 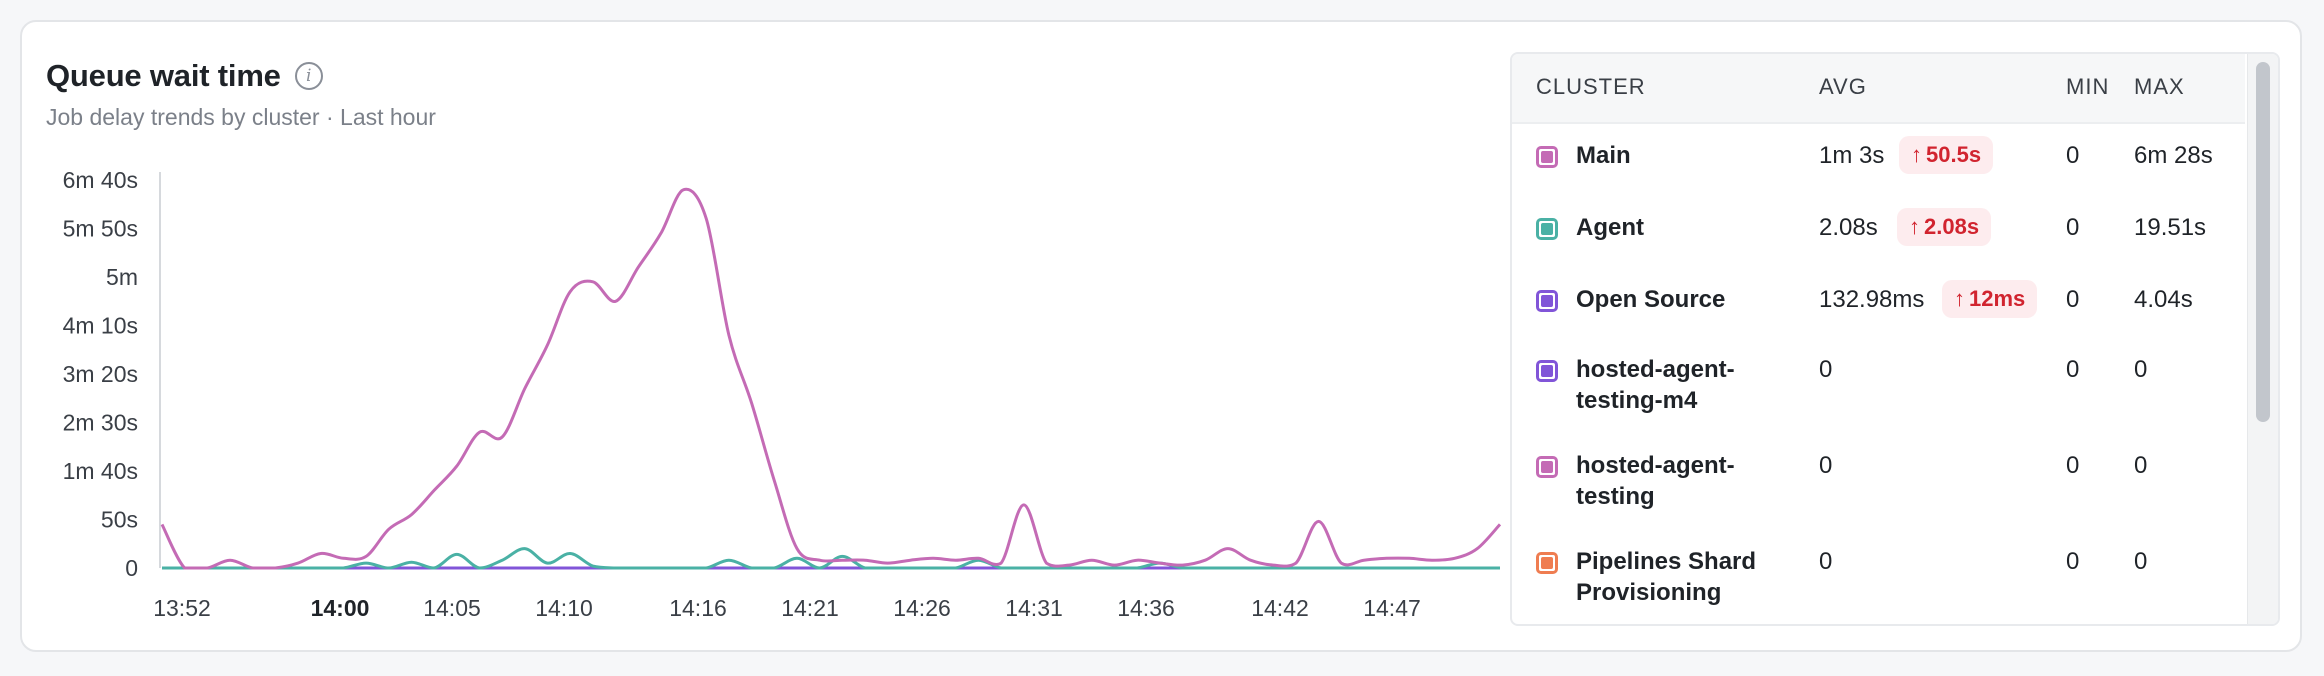 I want to click on x-tick-label: 14:05, so click(x=452, y=608).